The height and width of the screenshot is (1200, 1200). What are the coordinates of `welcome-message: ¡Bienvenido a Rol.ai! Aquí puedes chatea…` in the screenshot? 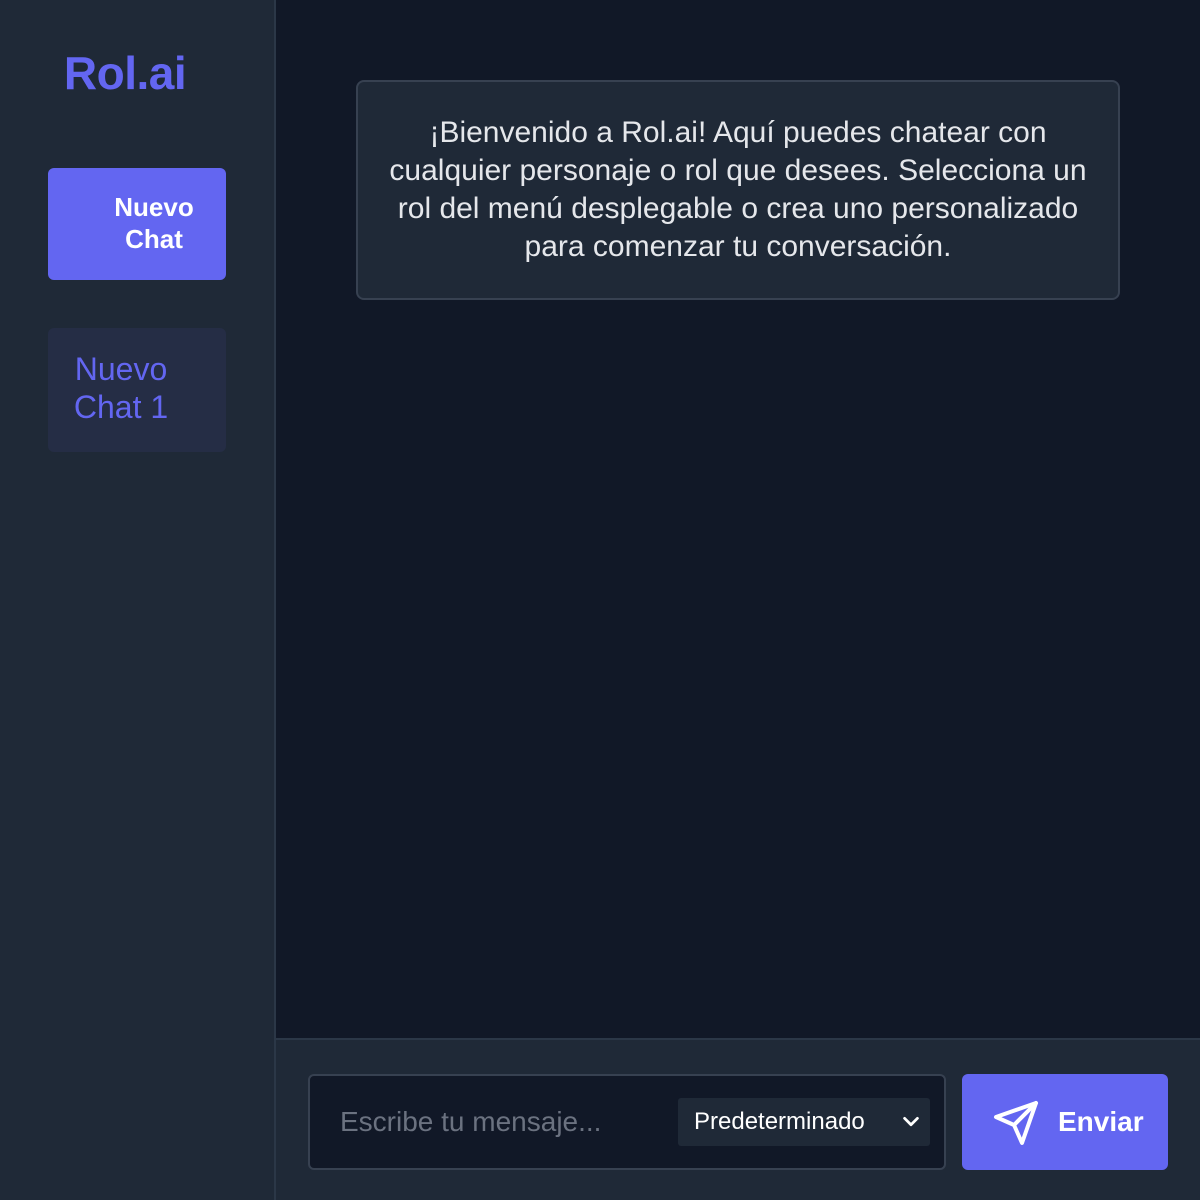 It's located at (738, 190).